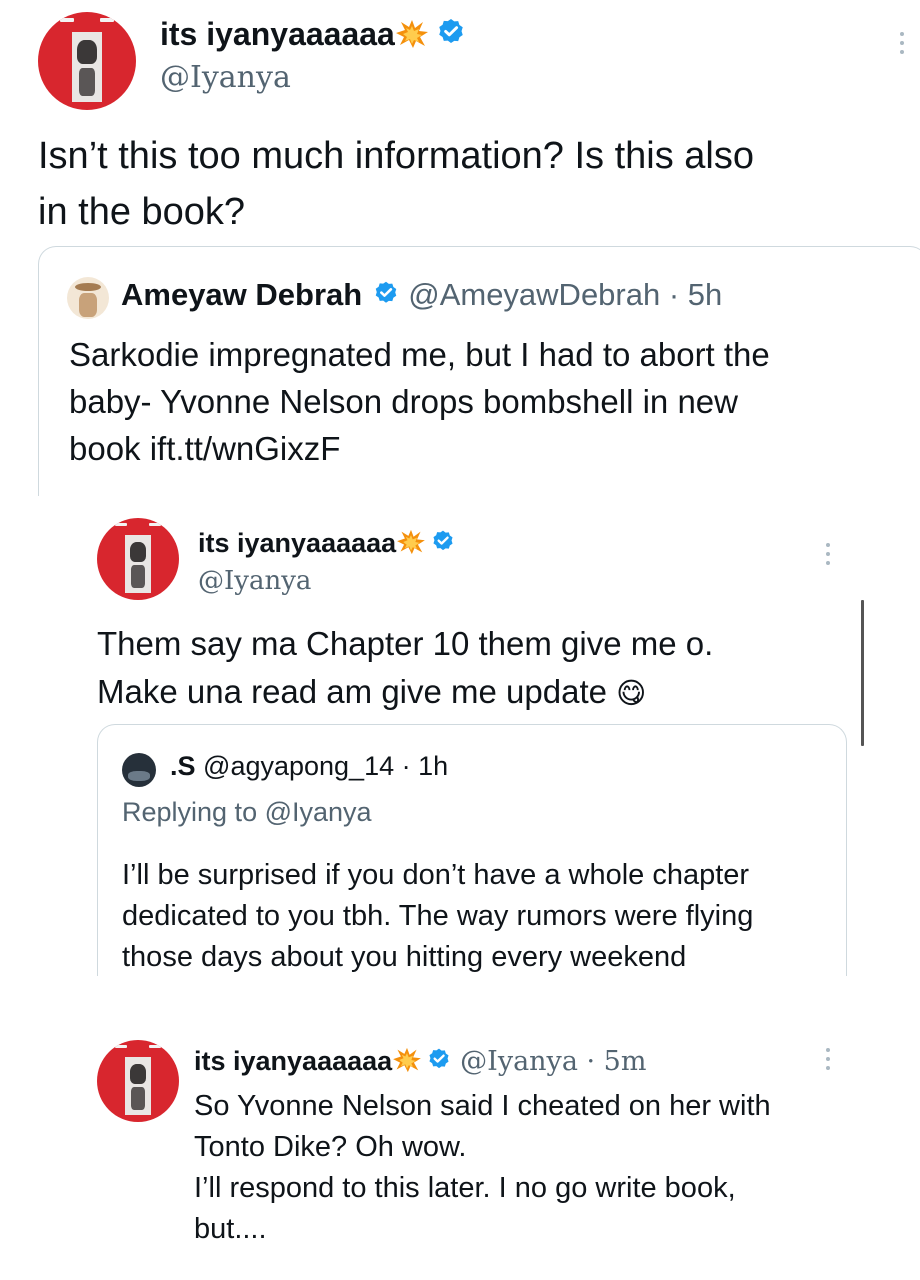 The height and width of the screenshot is (1280, 920). Describe the element at coordinates (241, 294) in the screenshot. I see `quoted-name: Ameyaw Debrah` at that location.